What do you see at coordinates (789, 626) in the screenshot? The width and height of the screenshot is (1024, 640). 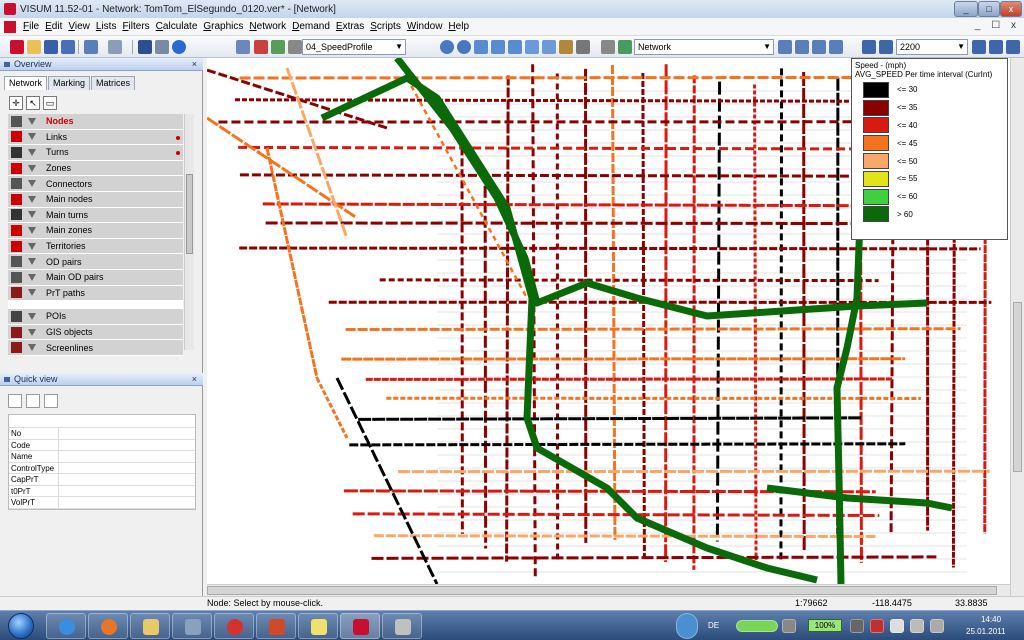 I see `network-tray-icon` at bounding box center [789, 626].